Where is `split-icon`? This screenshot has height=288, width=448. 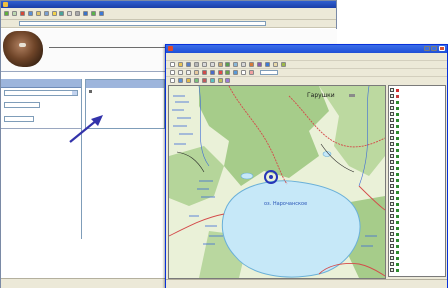 split-icon is located at coordinates (204, 80).